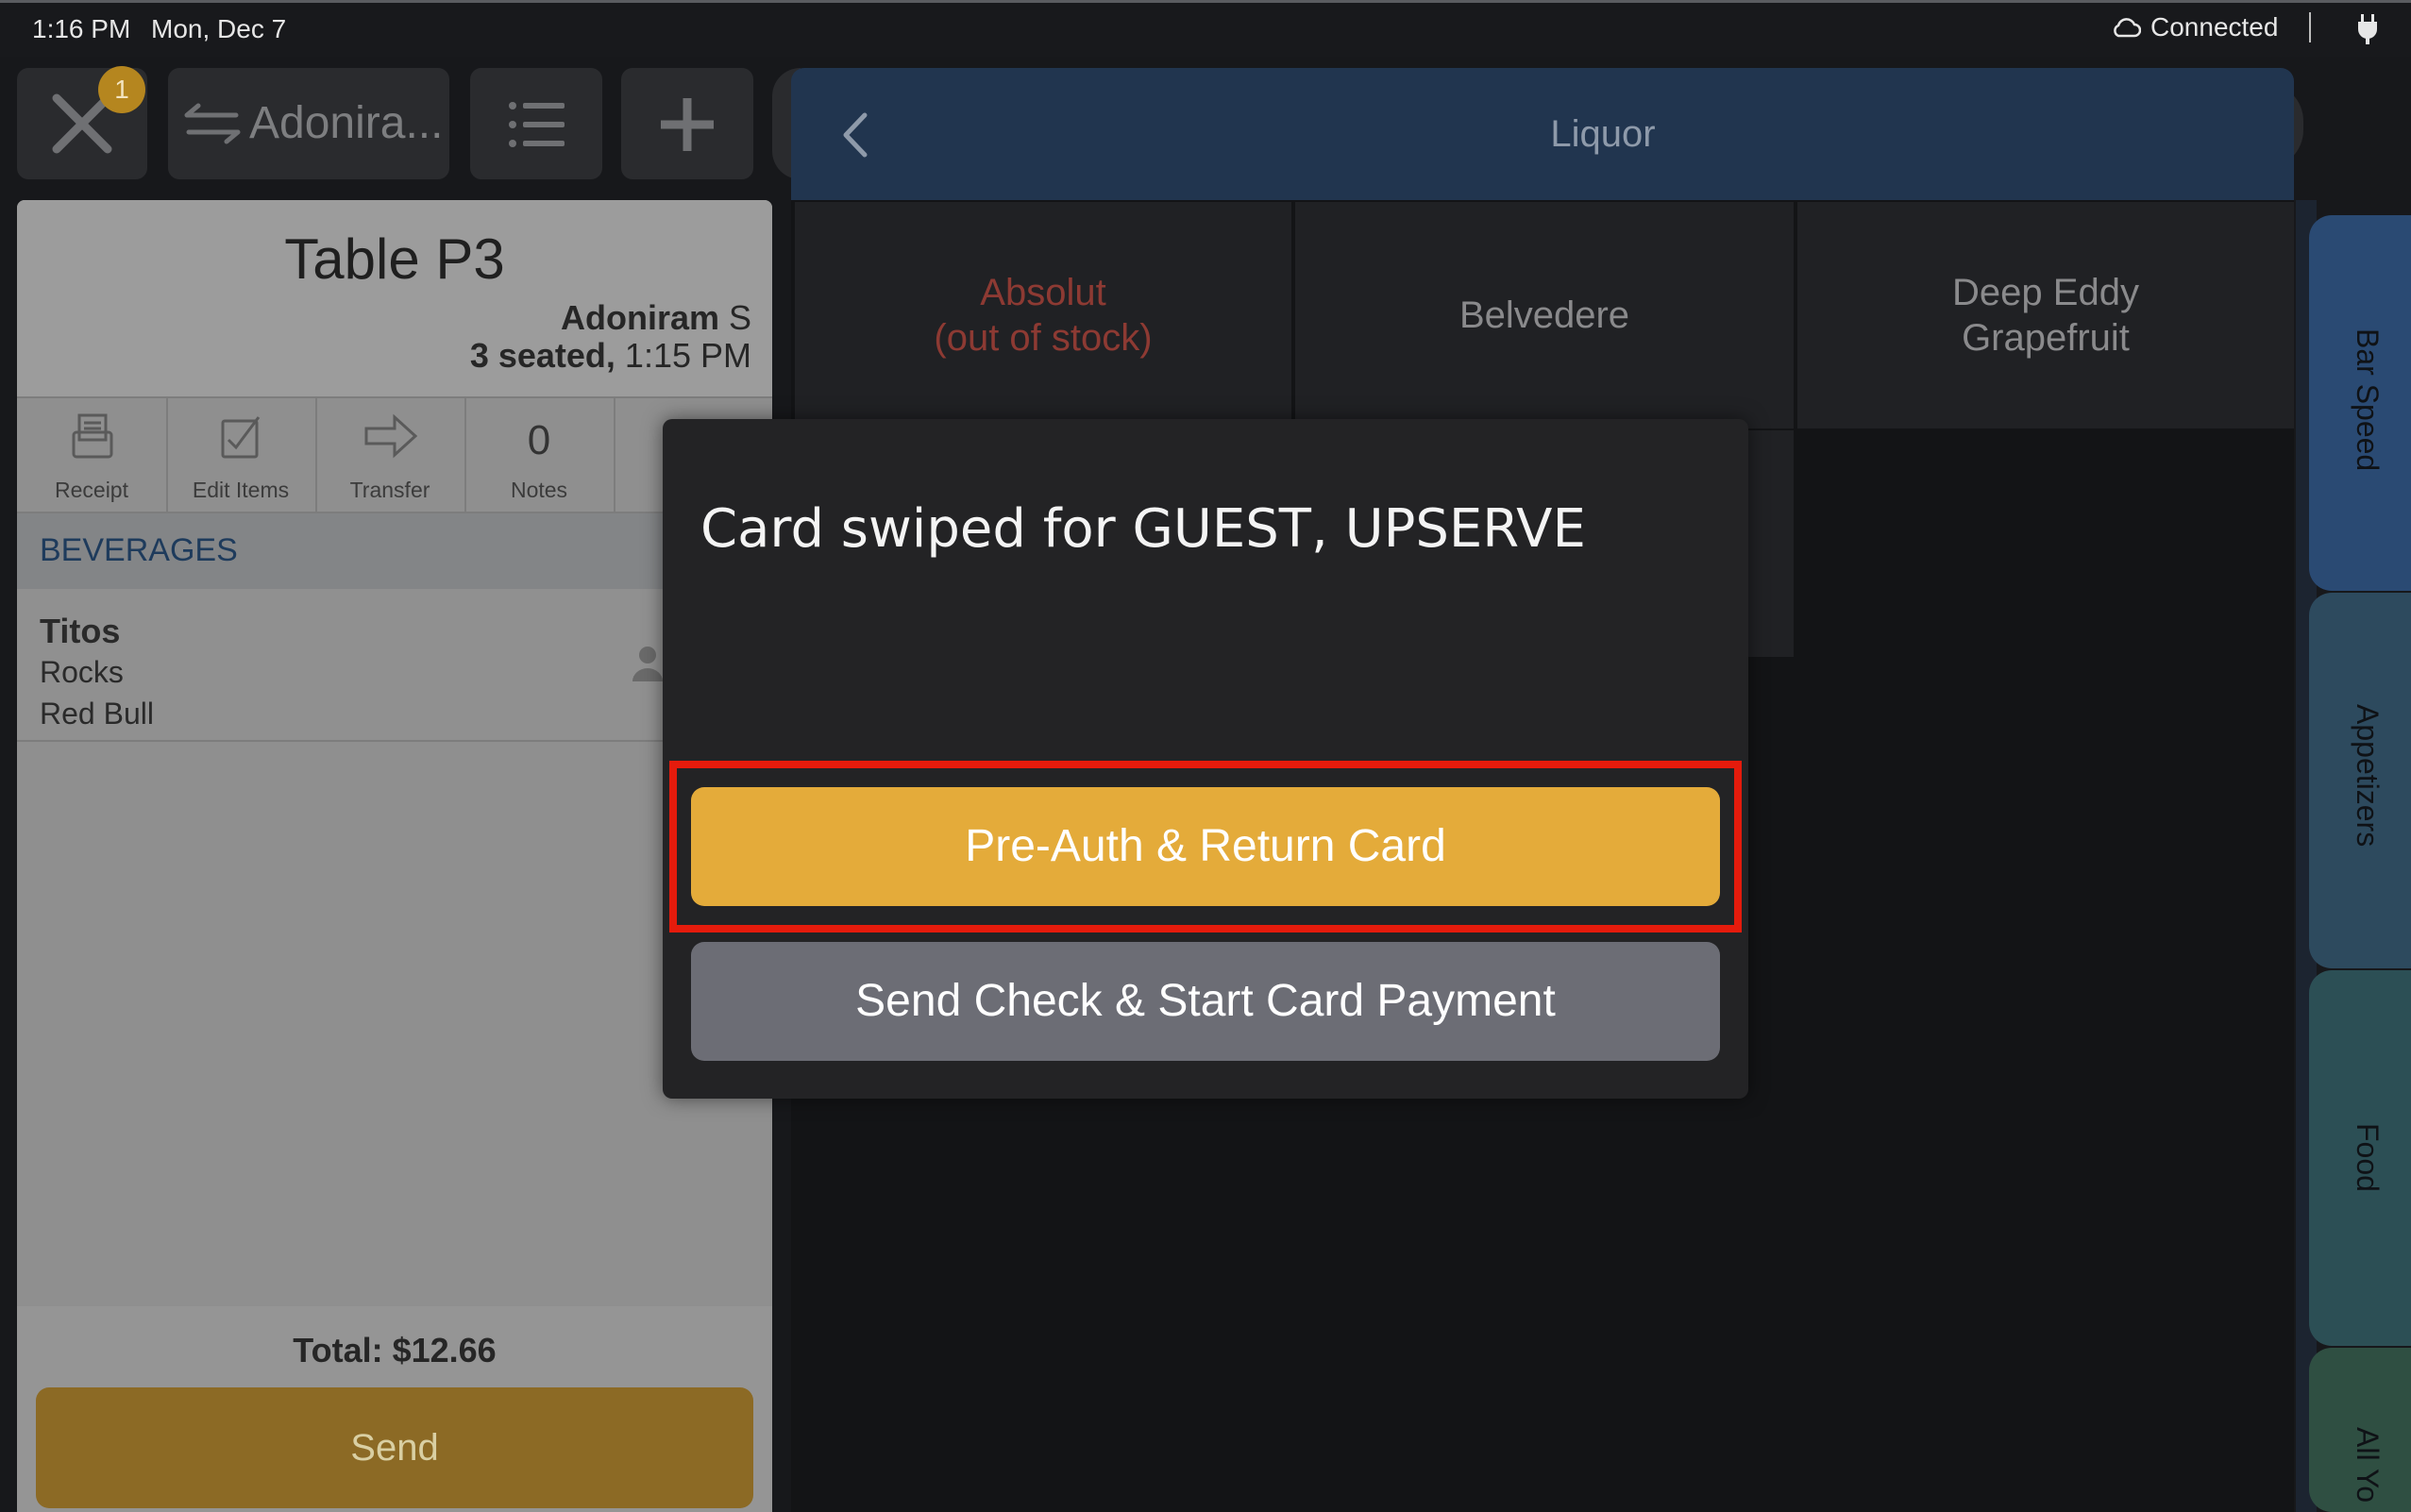 Image resolution: width=2411 pixels, height=1512 pixels. I want to click on category-tab-food: Food, so click(2360, 1158).